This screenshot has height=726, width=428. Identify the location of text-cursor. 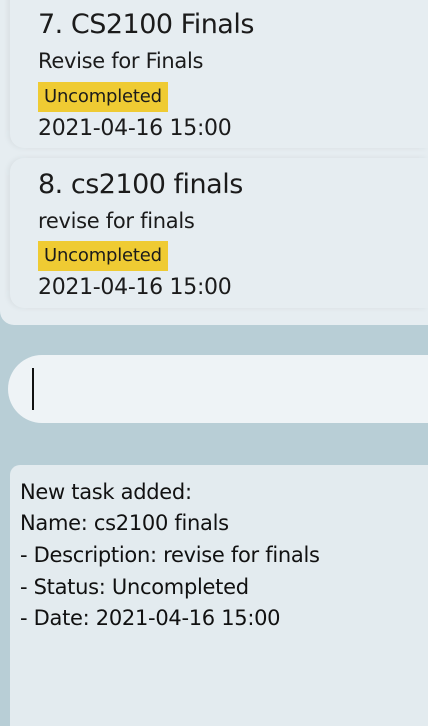
(33, 389).